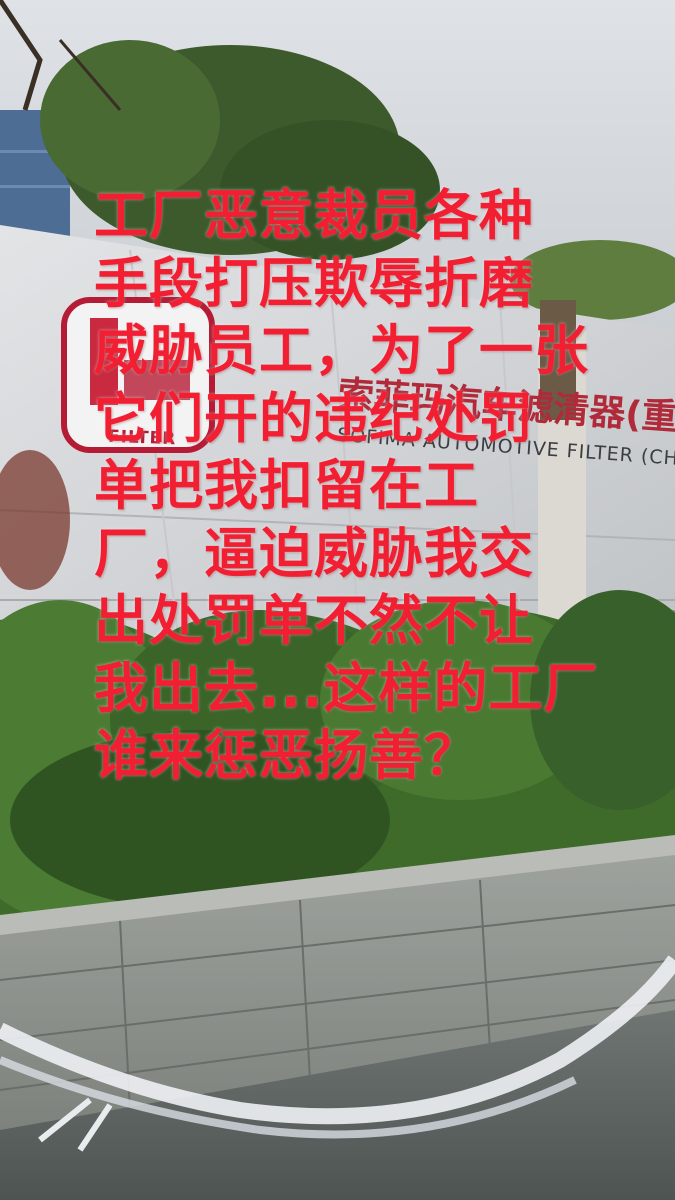  Describe the element at coordinates (286, 485) in the screenshot. I see `caption-line-5: 单把我扣留在工` at that location.